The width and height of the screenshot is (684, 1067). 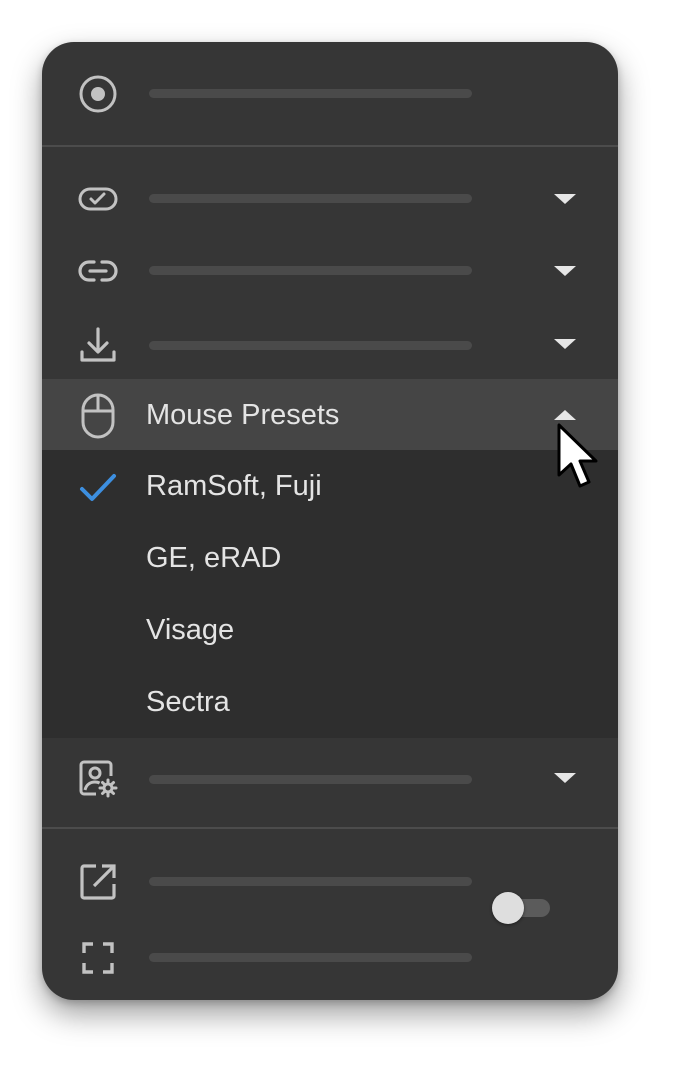 I want to click on preset-option-label: RamSoft, Fuji, so click(x=234, y=486).